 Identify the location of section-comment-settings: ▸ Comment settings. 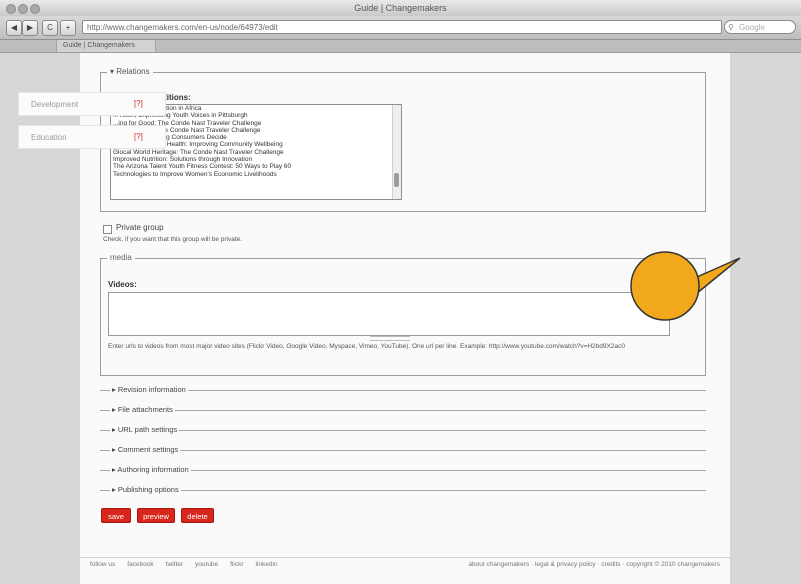
(403, 450).